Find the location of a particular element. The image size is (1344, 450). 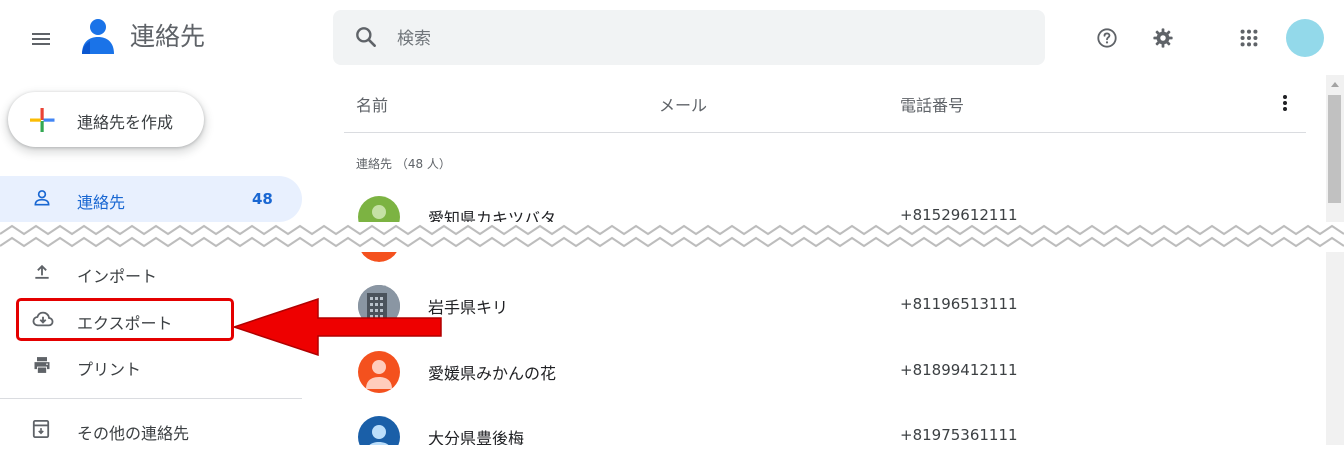

archive-icon is located at coordinates (41, 429).